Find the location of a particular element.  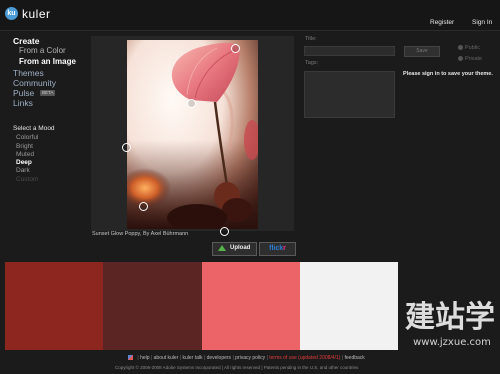

mood-deep: Deep is located at coordinates (24, 162).